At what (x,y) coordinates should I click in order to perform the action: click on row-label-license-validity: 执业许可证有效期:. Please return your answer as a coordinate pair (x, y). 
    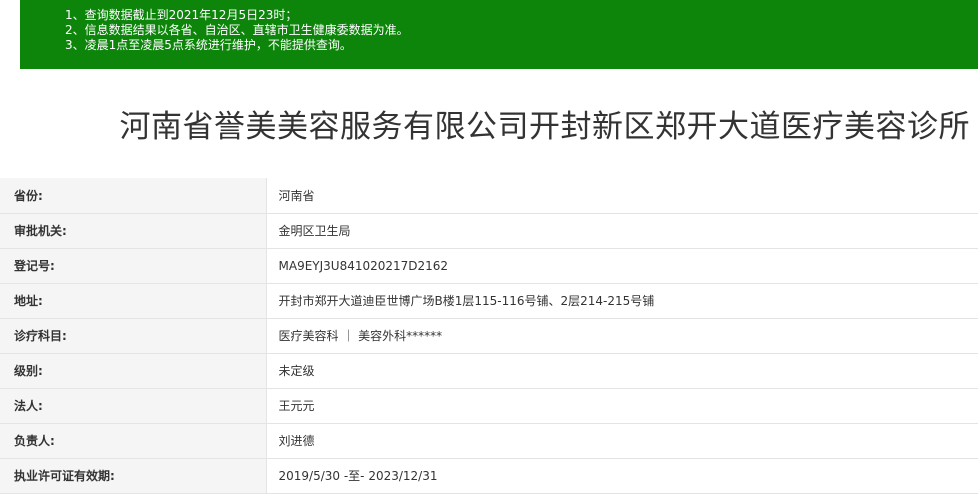
    Looking at the image, I should click on (133, 476).